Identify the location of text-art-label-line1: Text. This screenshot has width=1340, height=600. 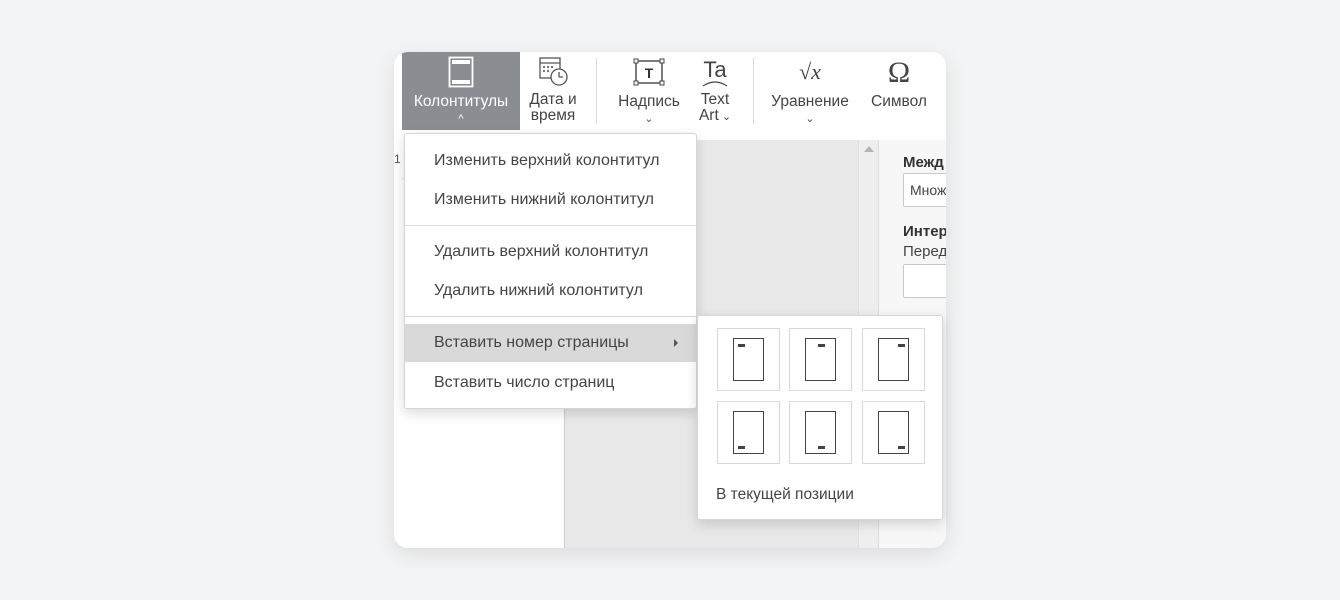
(715, 99).